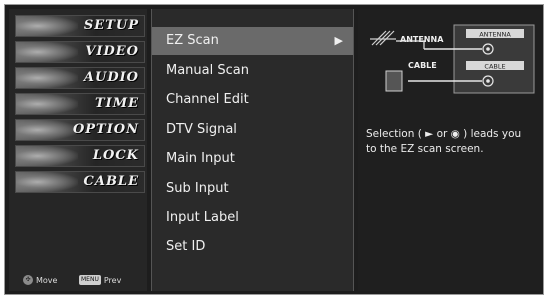 This screenshot has width=549, height=299. Describe the element at coordinates (252, 159) in the screenshot. I see `menu-item-main-input: Main Input` at that location.